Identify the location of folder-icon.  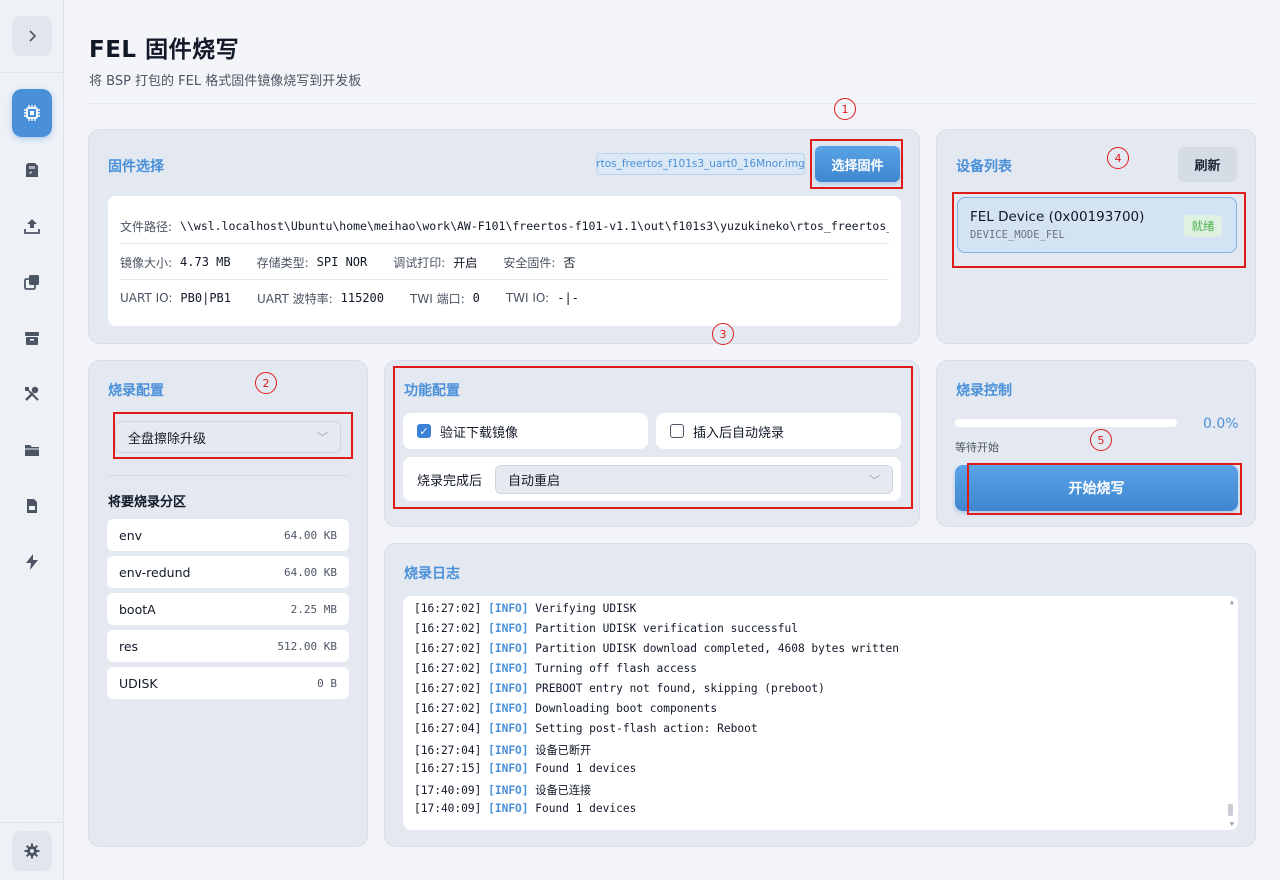
(32, 450).